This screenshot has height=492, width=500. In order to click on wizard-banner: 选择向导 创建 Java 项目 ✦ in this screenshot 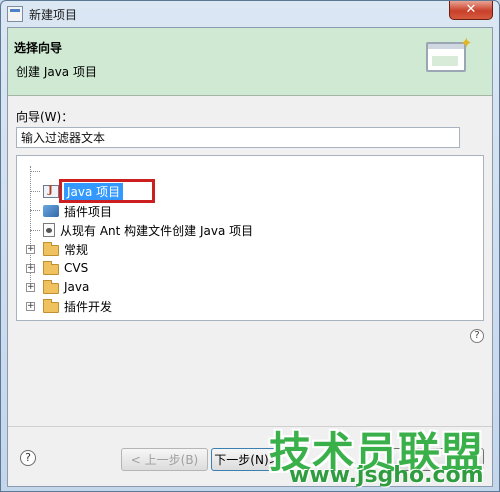, I will do `click(250, 62)`.